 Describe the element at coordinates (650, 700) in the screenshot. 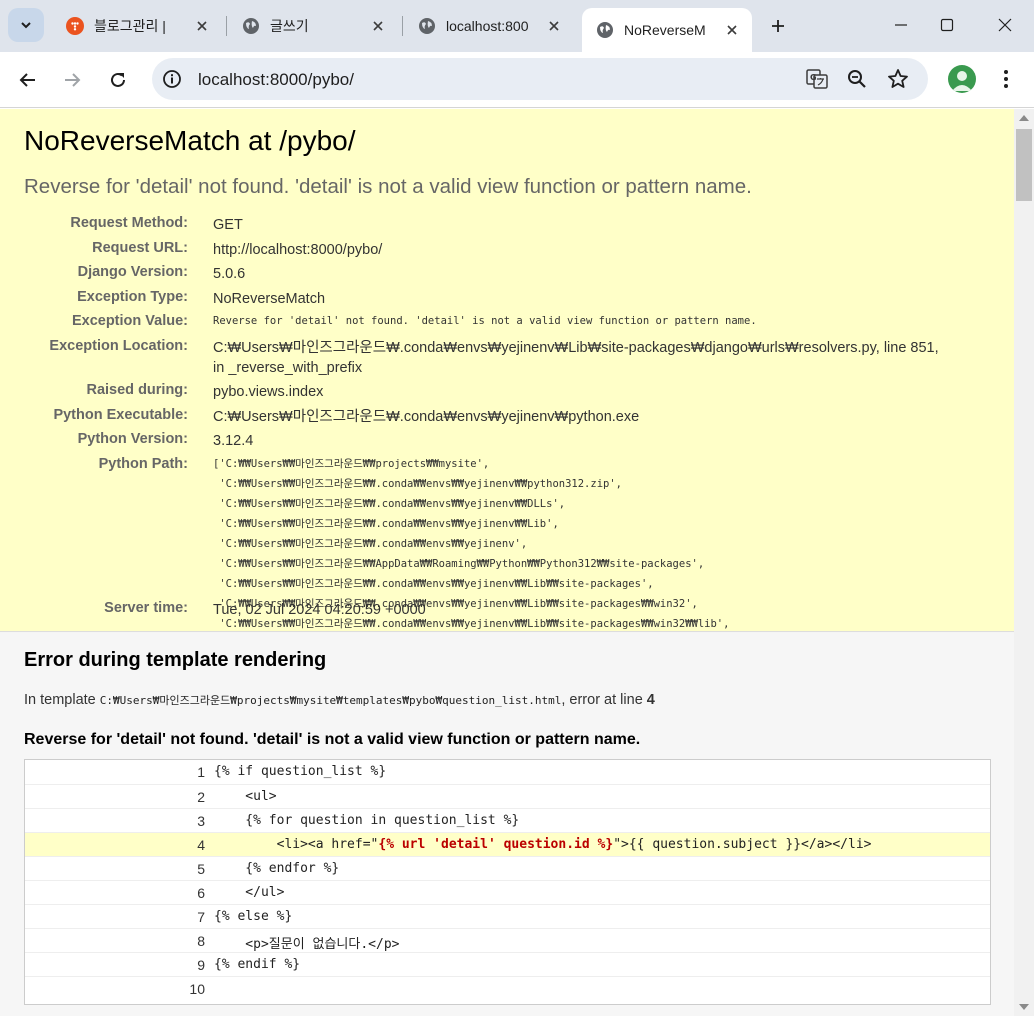

I see `error-line-number: 4` at that location.